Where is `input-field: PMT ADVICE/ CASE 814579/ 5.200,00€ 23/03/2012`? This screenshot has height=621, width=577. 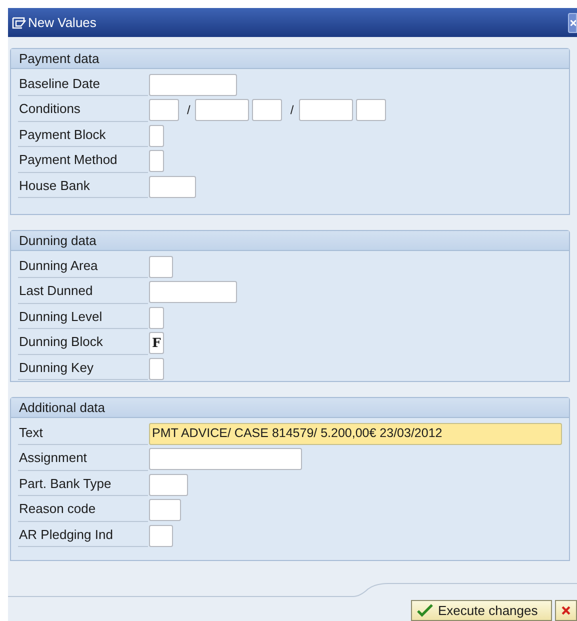
input-field: PMT ADVICE/ CASE 814579/ 5.200,00€ 23/03/2012 is located at coordinates (355, 433).